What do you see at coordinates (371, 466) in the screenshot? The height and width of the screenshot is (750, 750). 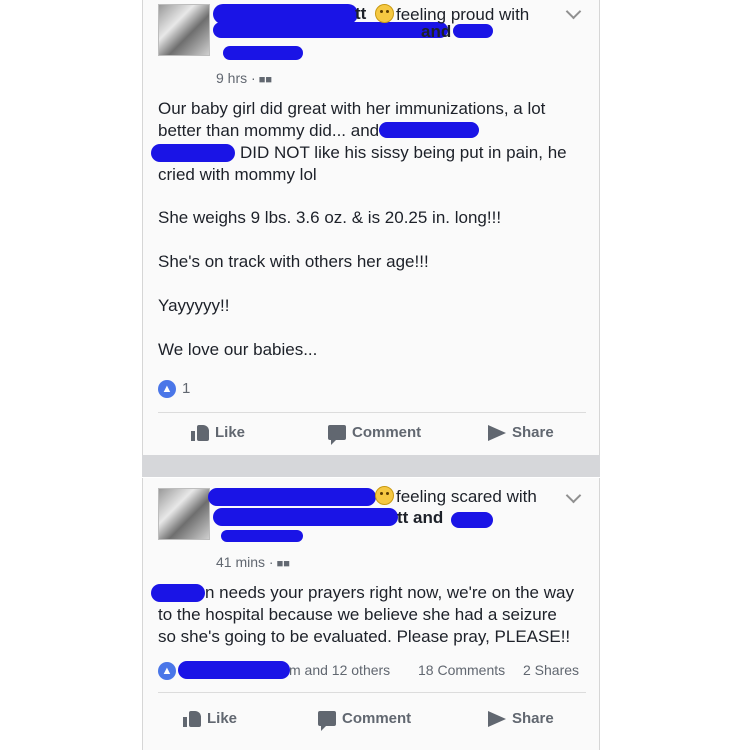 I see `post-separator` at bounding box center [371, 466].